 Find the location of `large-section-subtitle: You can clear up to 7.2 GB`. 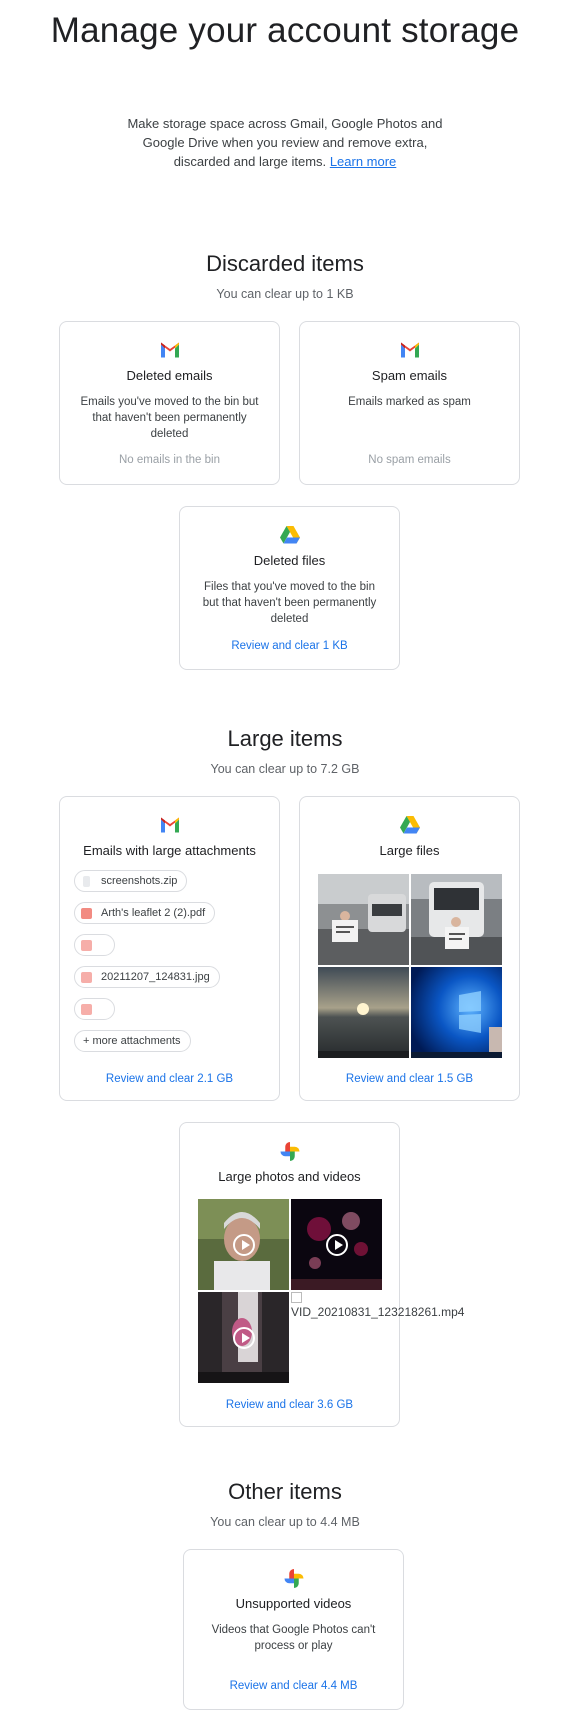

large-section-subtitle: You can clear up to 7.2 GB is located at coordinates (285, 769).